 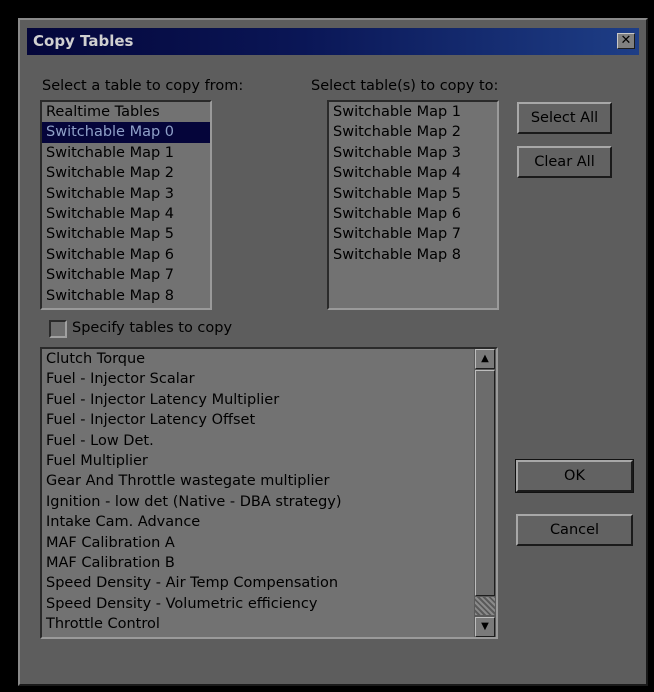 What do you see at coordinates (258, 441) in the screenshot?
I see `tables-list-item: Fuel - Low Det.` at bounding box center [258, 441].